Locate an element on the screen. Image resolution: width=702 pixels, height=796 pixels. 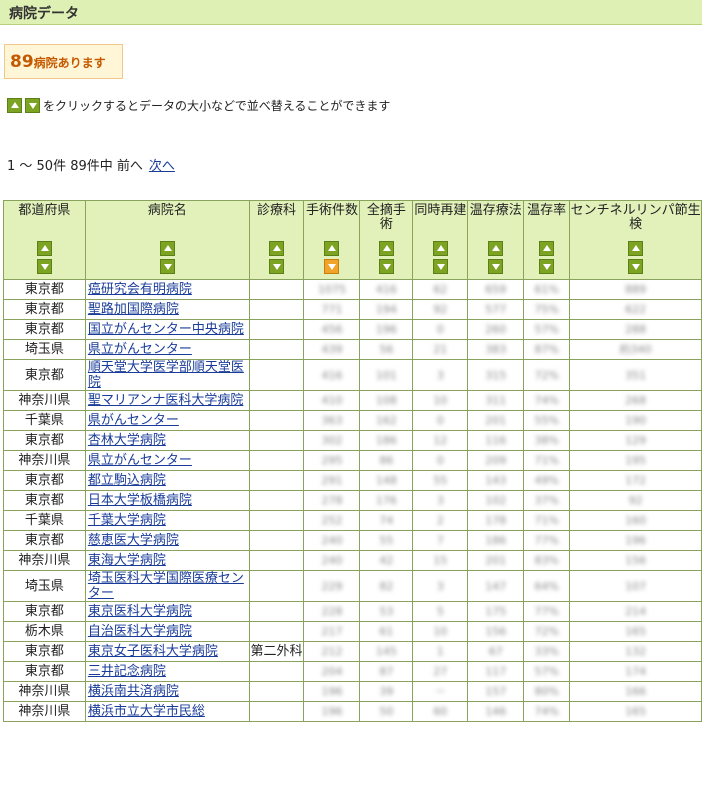
stat-cell: 5 is located at coordinates (440, 611).